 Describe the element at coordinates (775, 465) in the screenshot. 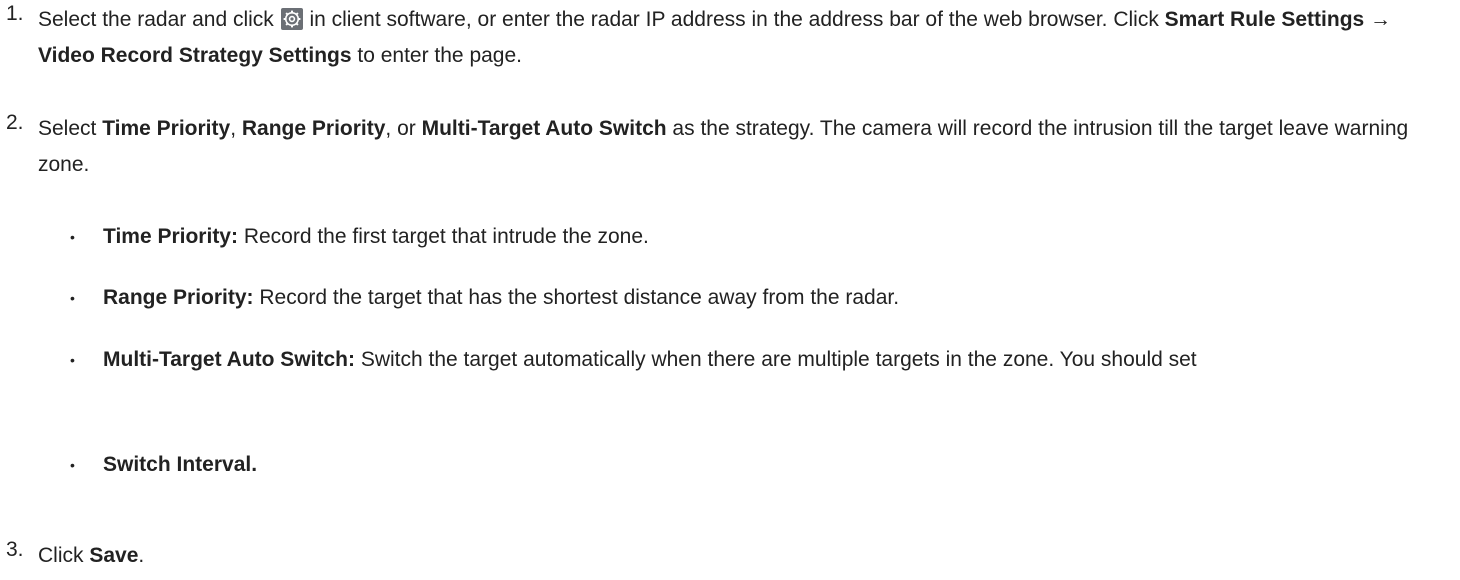

I see `bullet-text: Switch Interval.` at that location.